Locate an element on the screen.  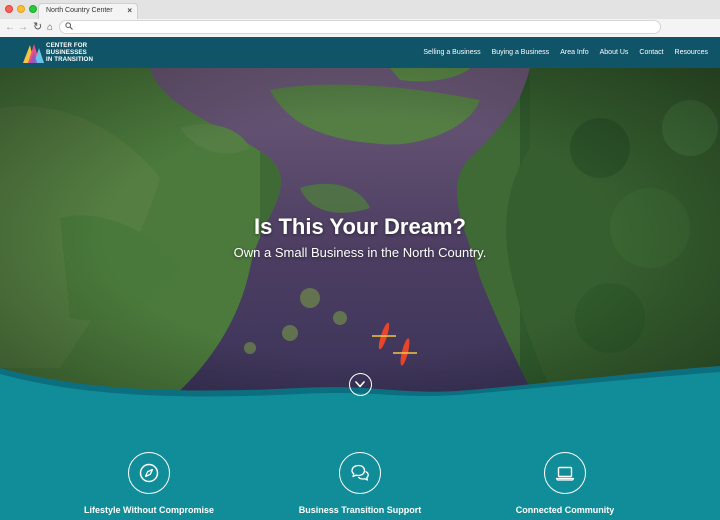
chat-bubbles-icon is located at coordinates (360, 473).